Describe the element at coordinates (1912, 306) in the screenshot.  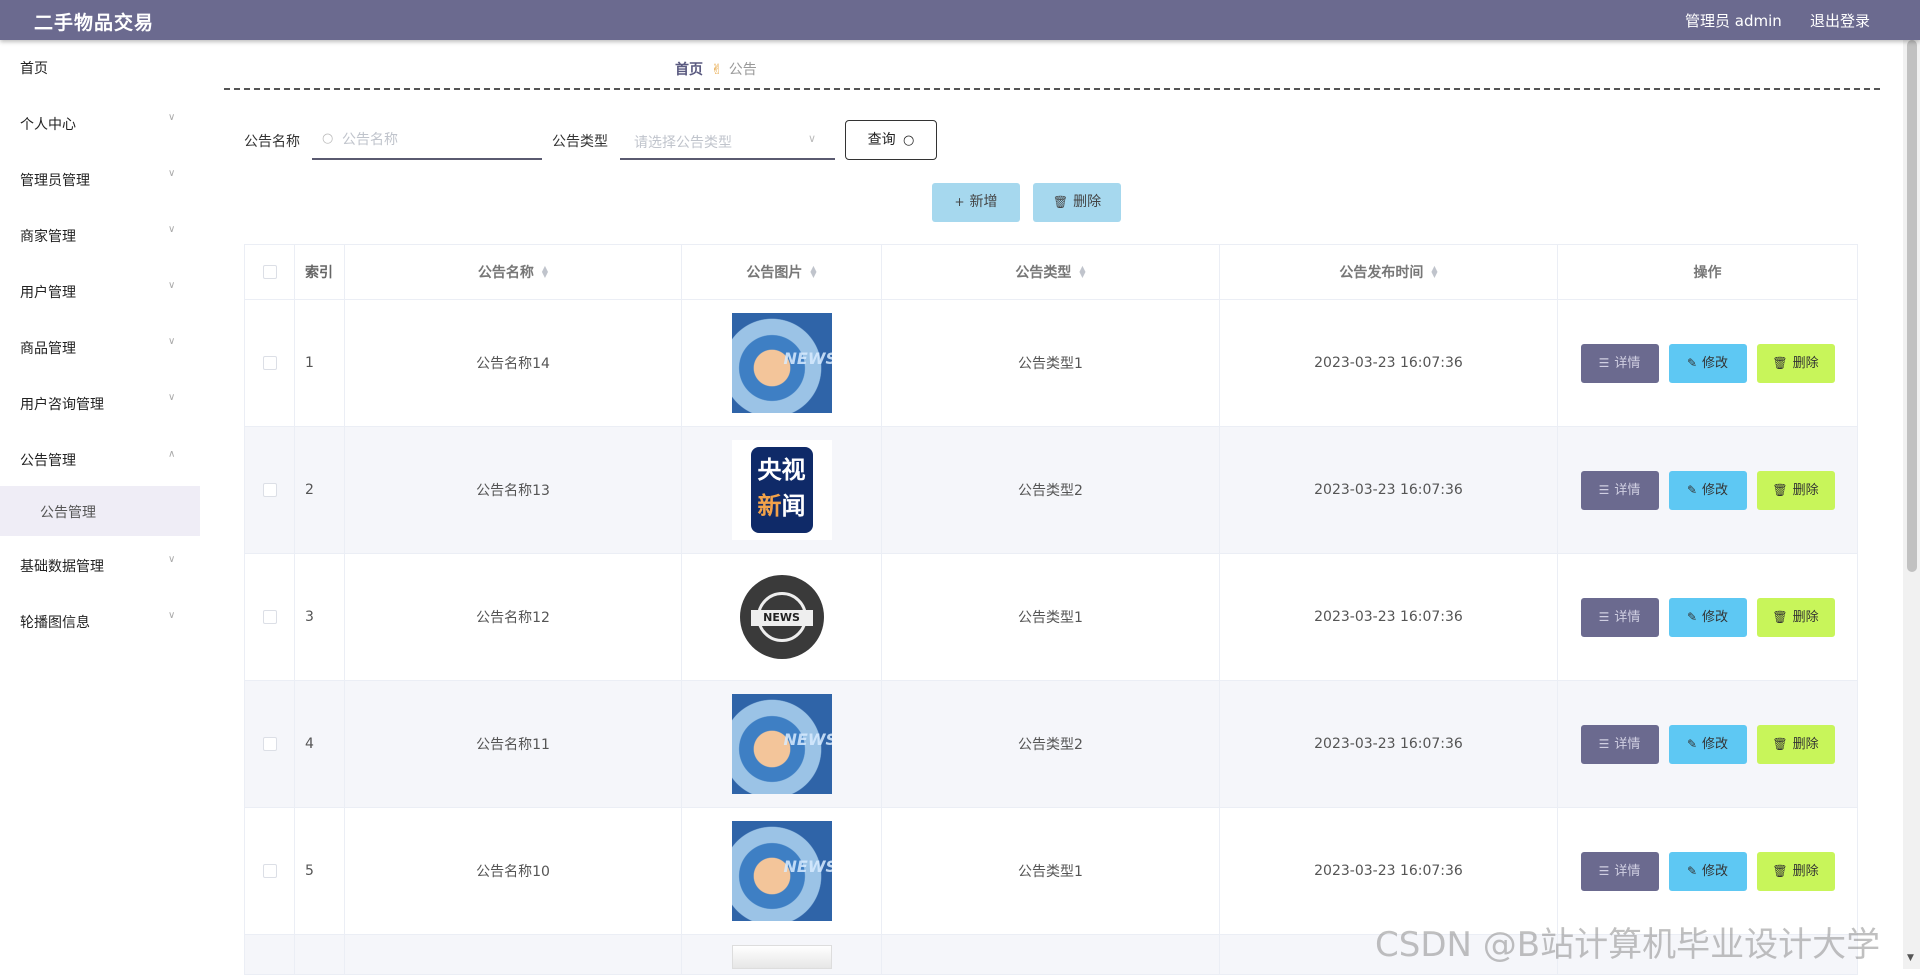
I see `scrollbar-thumb` at that location.